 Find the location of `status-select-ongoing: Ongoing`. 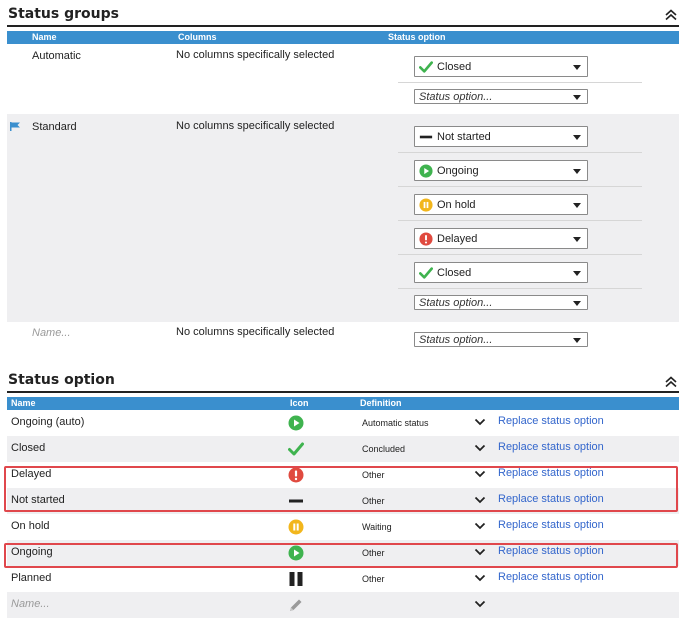

status-select-ongoing: Ongoing is located at coordinates (501, 170).